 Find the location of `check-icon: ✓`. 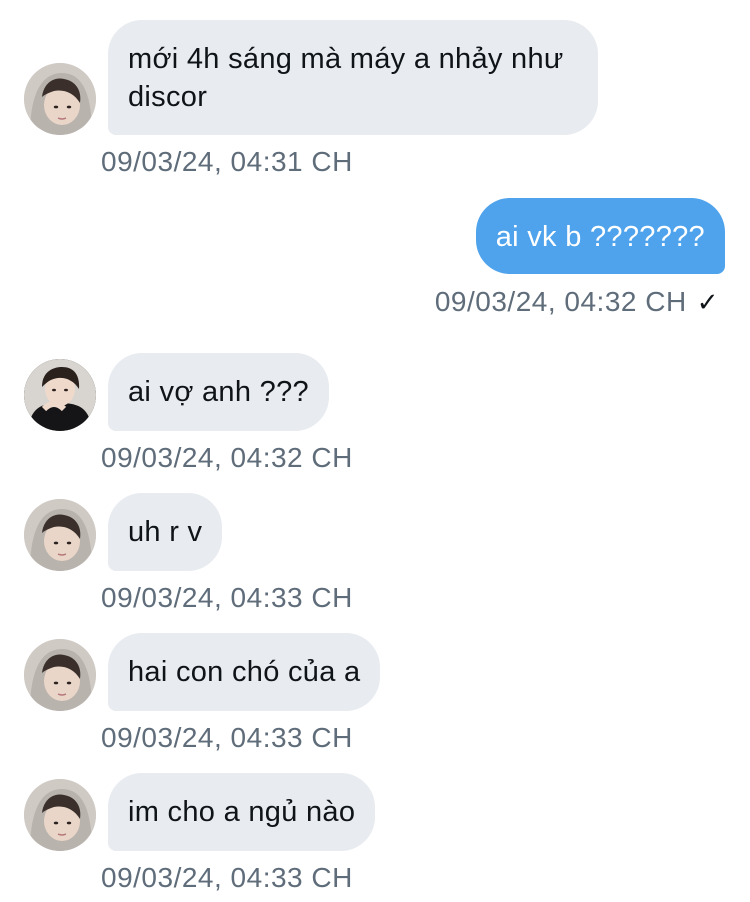

check-icon: ✓ is located at coordinates (707, 302).